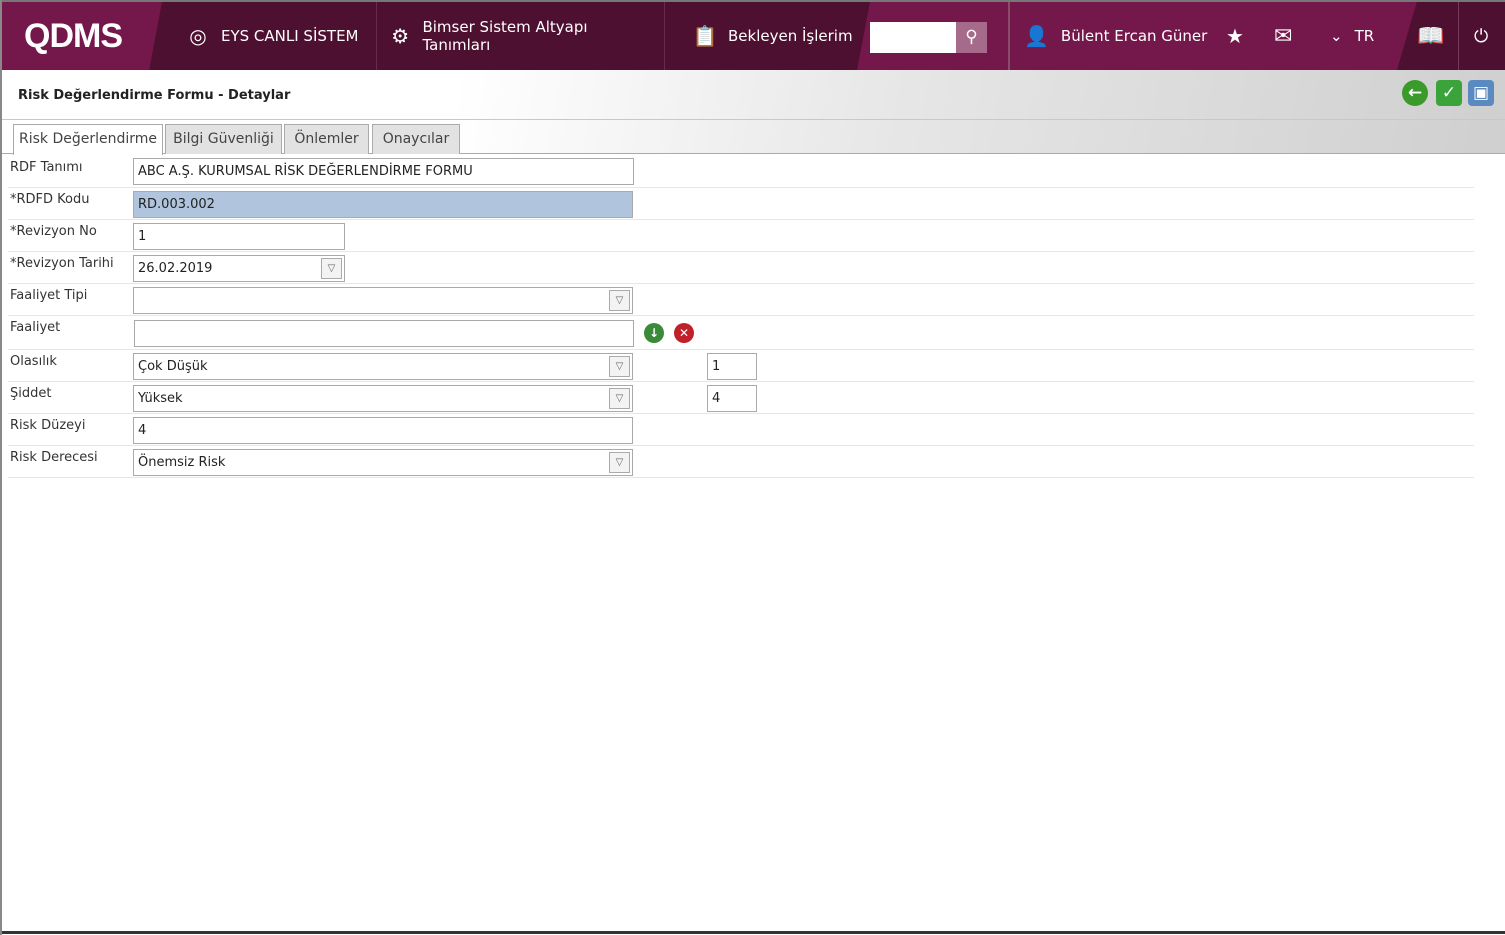  What do you see at coordinates (1352, 36) in the screenshot?
I see `language-select: ⌄ TR` at bounding box center [1352, 36].